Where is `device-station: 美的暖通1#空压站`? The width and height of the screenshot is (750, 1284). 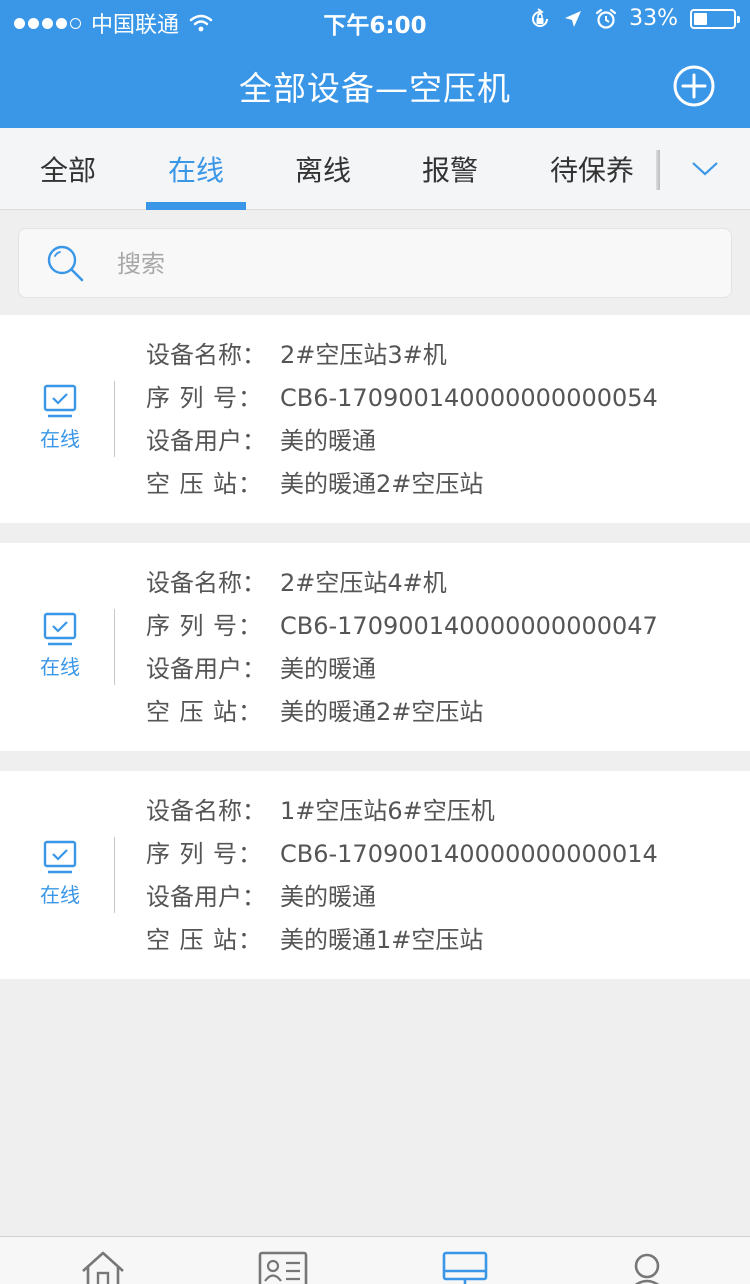 device-station: 美的暖通1#空压站 is located at coordinates (382, 940).